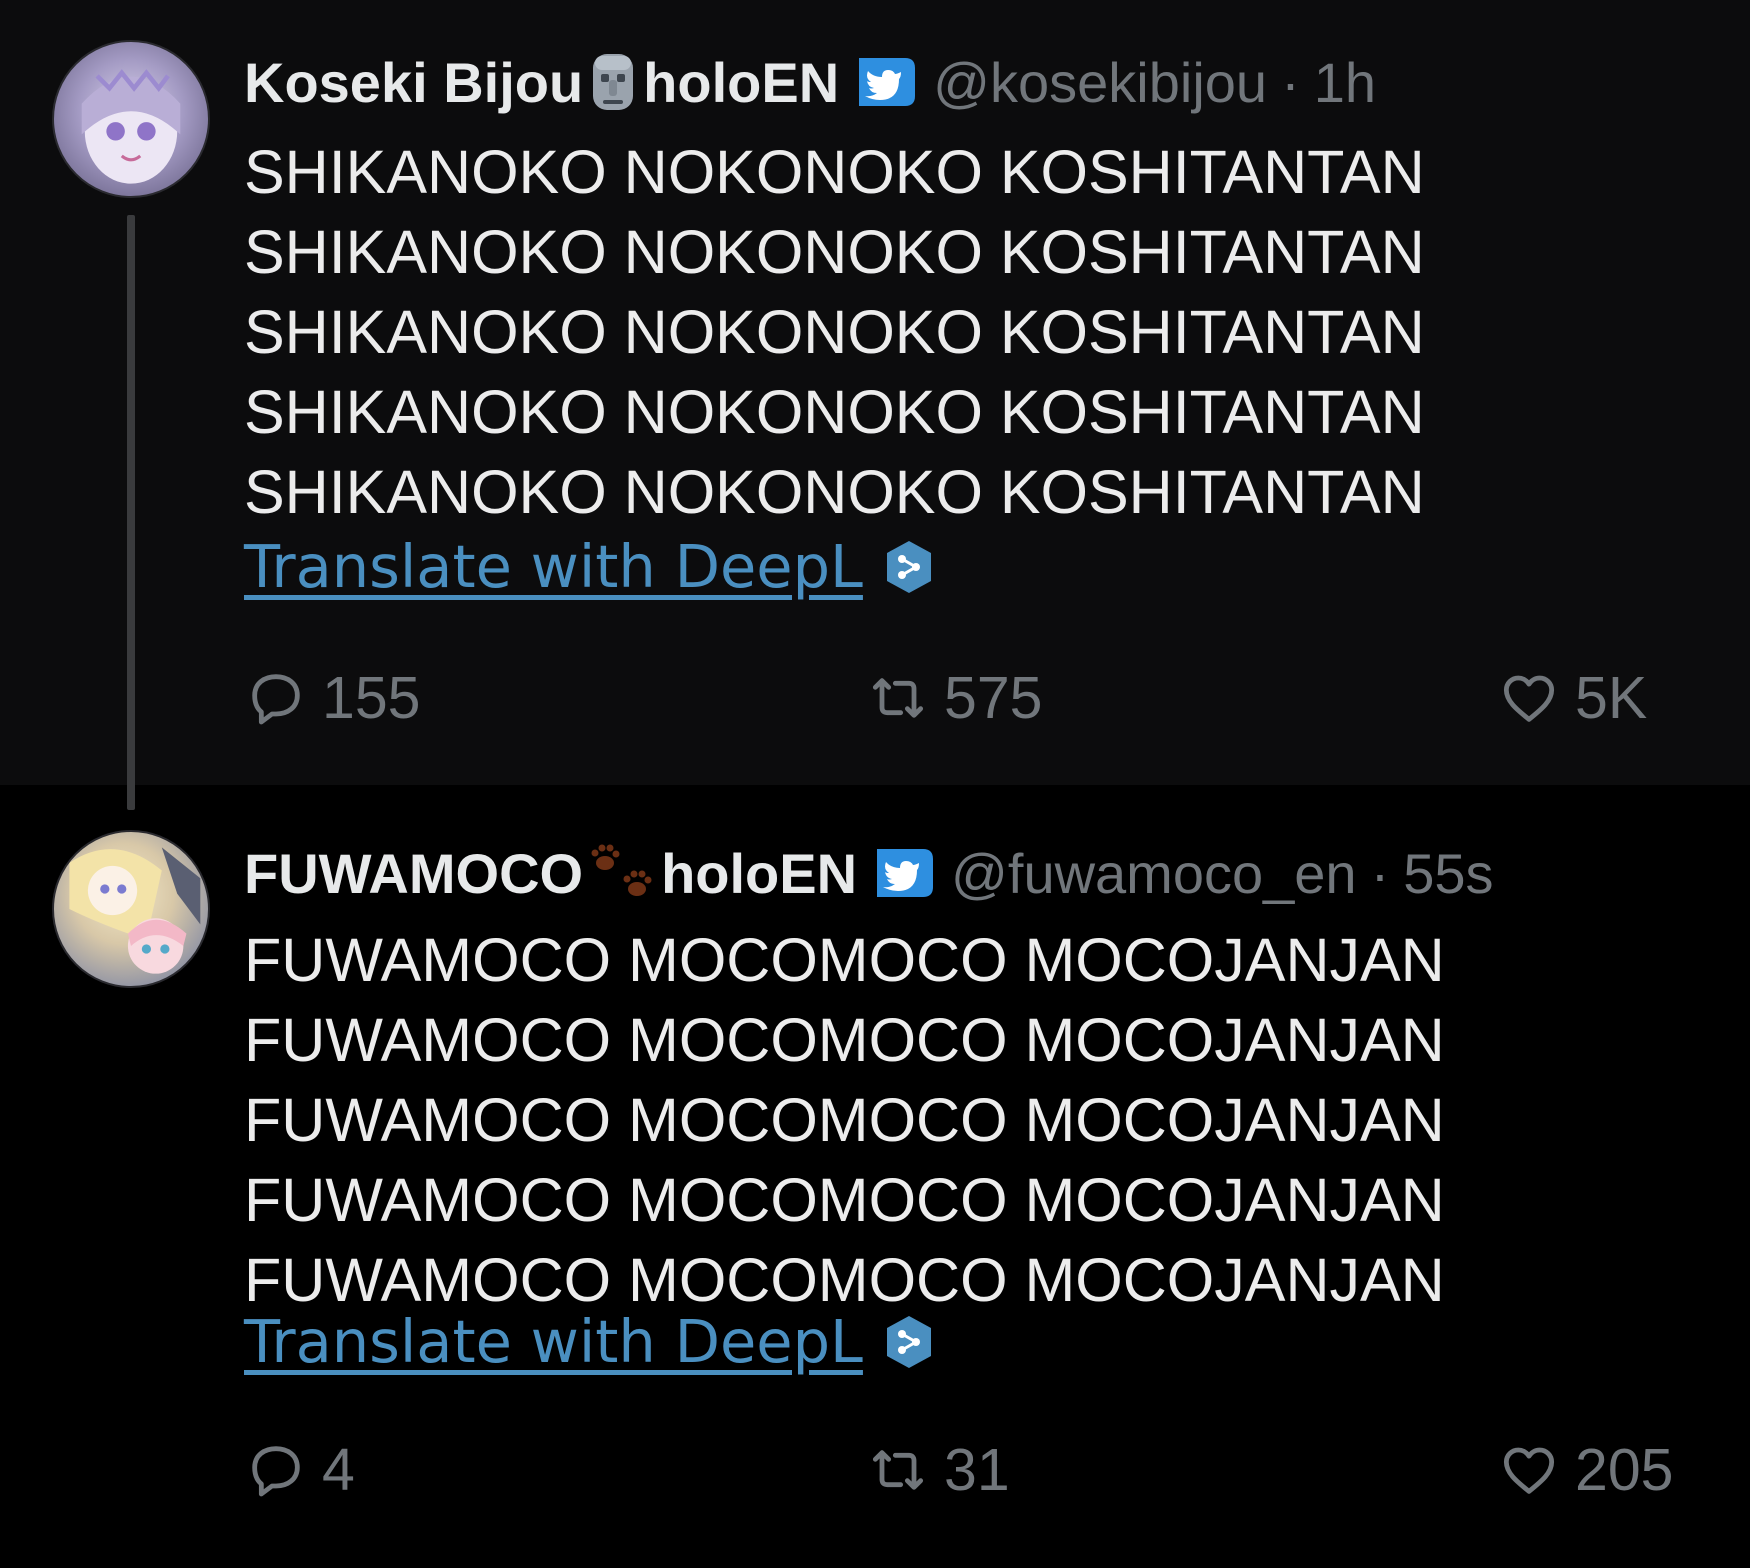 This screenshot has height=1568, width=1750. Describe the element at coordinates (869, 873) in the screenshot. I see `tweet-header: FUWAMOCO holoEN @fuwamoco_en · 55s` at that location.